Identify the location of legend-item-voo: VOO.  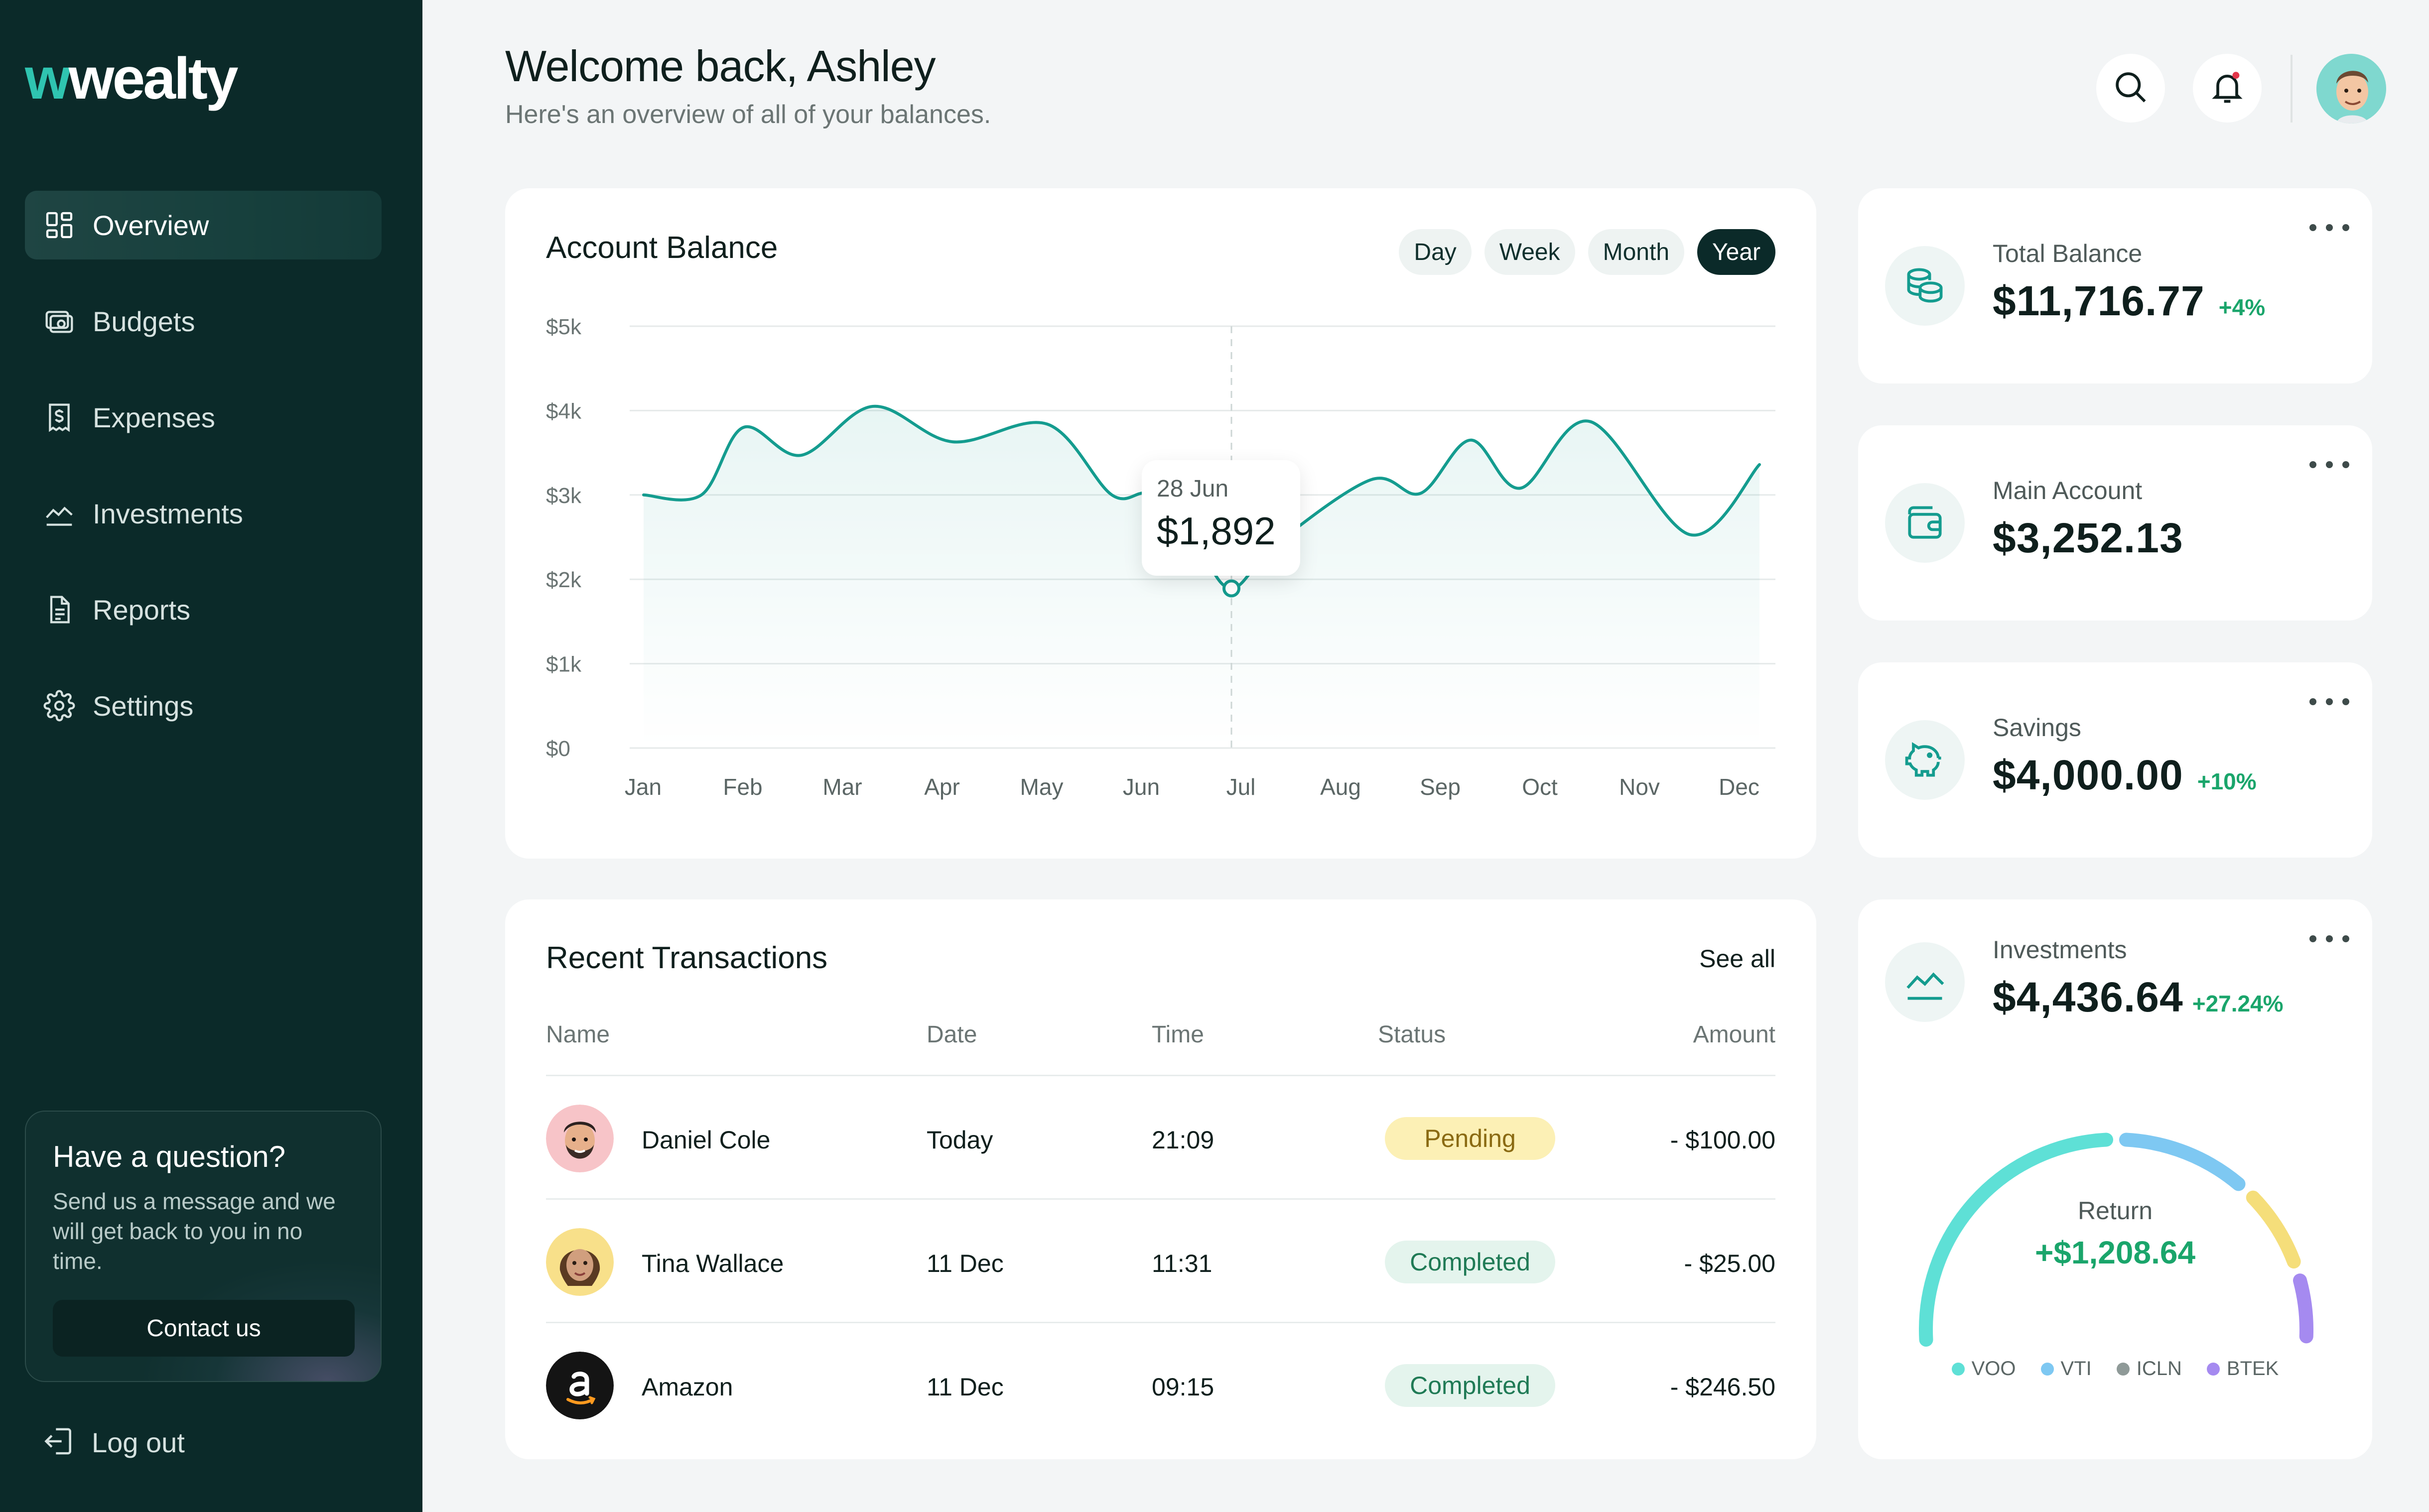
(1983, 1369).